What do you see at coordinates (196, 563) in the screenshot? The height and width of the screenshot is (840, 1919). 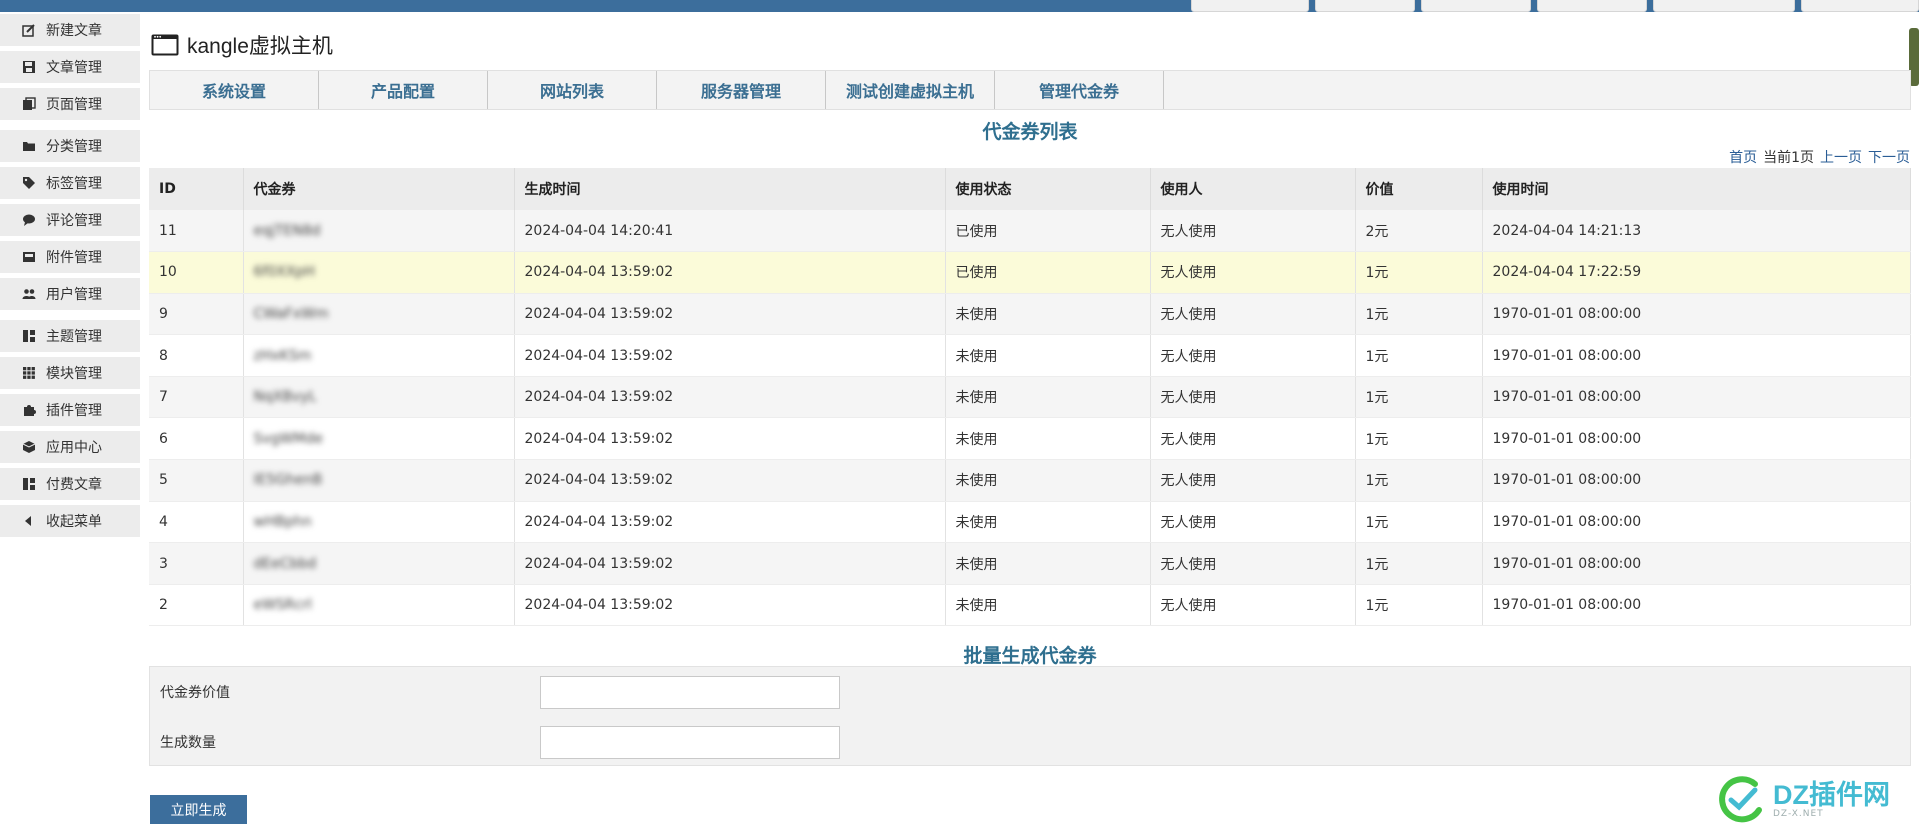 I see `cell-id: 3` at bounding box center [196, 563].